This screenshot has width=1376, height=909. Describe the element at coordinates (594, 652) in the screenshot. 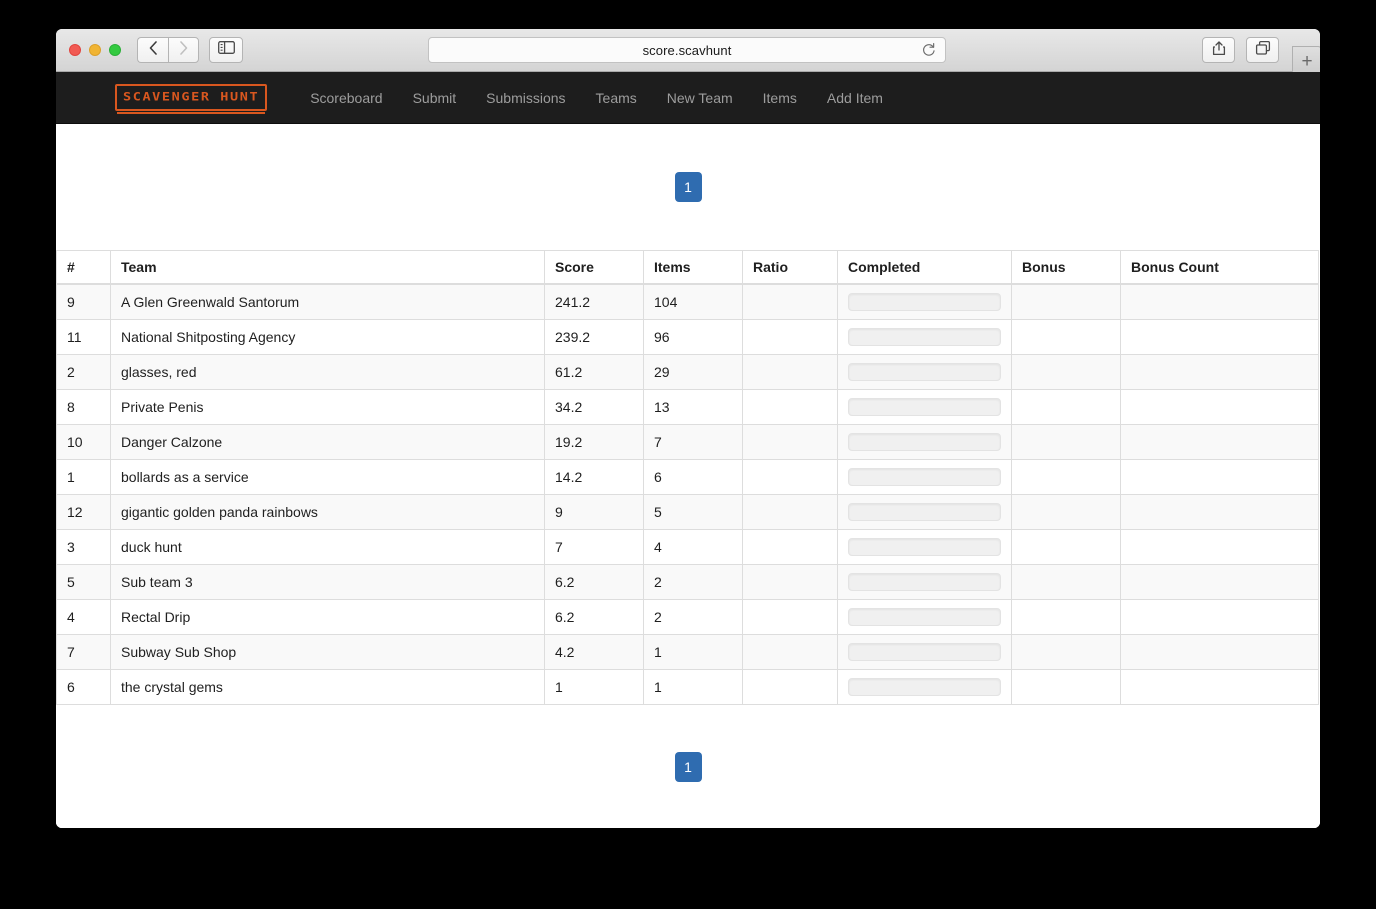

I see `cell-score: 4.2` at that location.